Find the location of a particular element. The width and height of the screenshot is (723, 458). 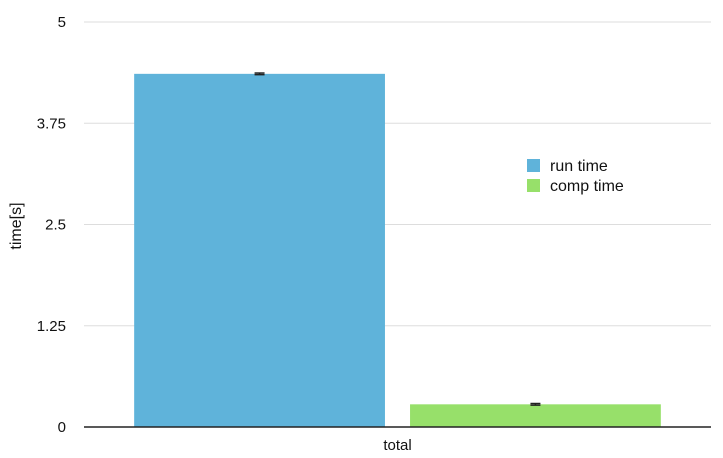

legend-label: comp time is located at coordinates (587, 186).